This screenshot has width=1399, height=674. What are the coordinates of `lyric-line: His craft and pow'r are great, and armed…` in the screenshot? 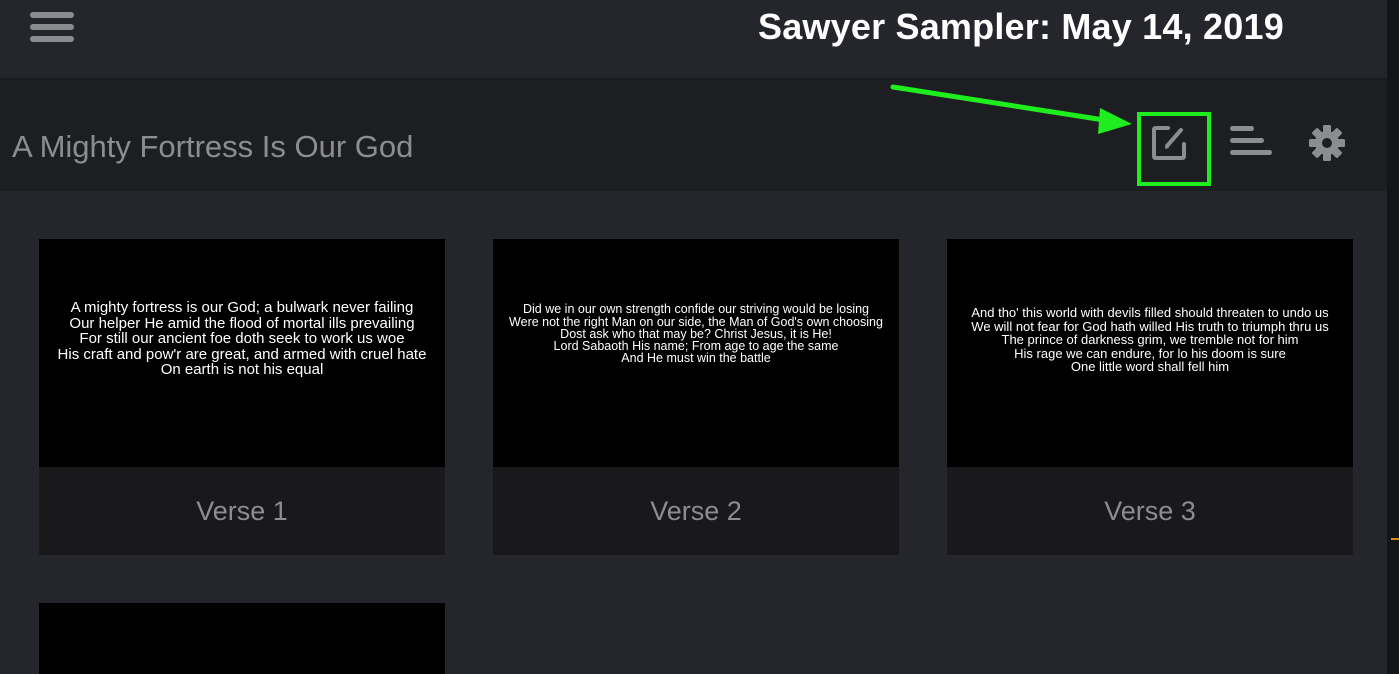 It's located at (242, 354).